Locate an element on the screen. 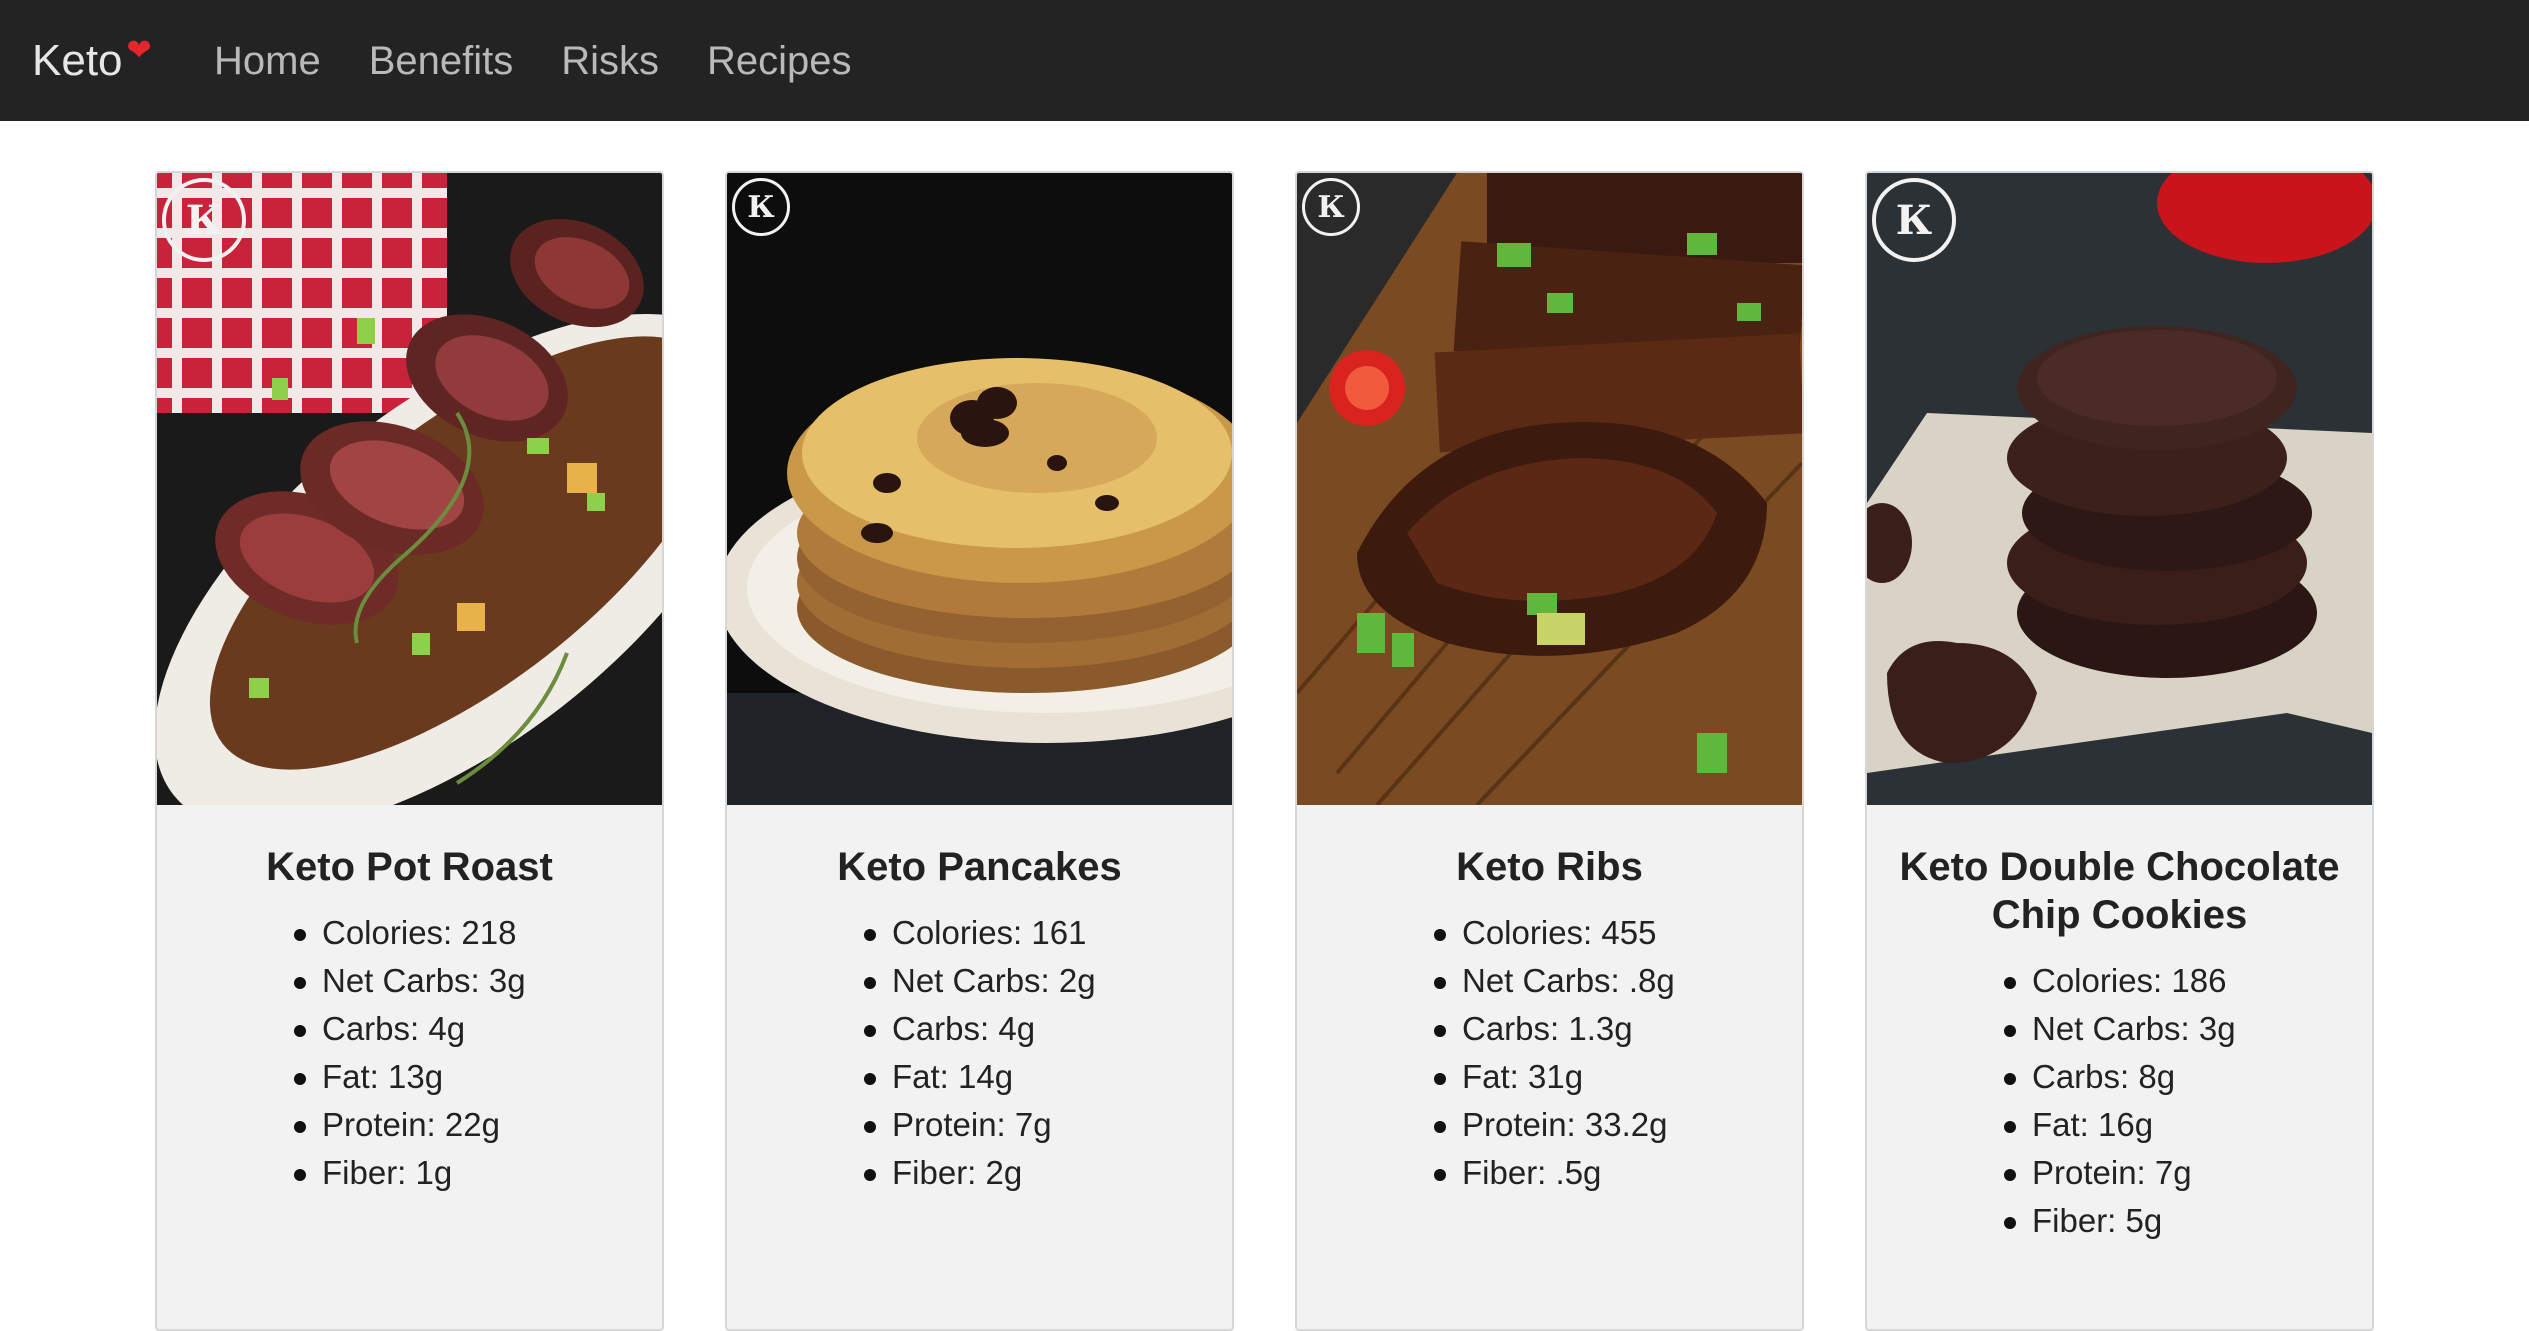 Image resolution: width=2529 pixels, height=1331 pixels. recipe-photo-pancakes: К is located at coordinates (979, 489).